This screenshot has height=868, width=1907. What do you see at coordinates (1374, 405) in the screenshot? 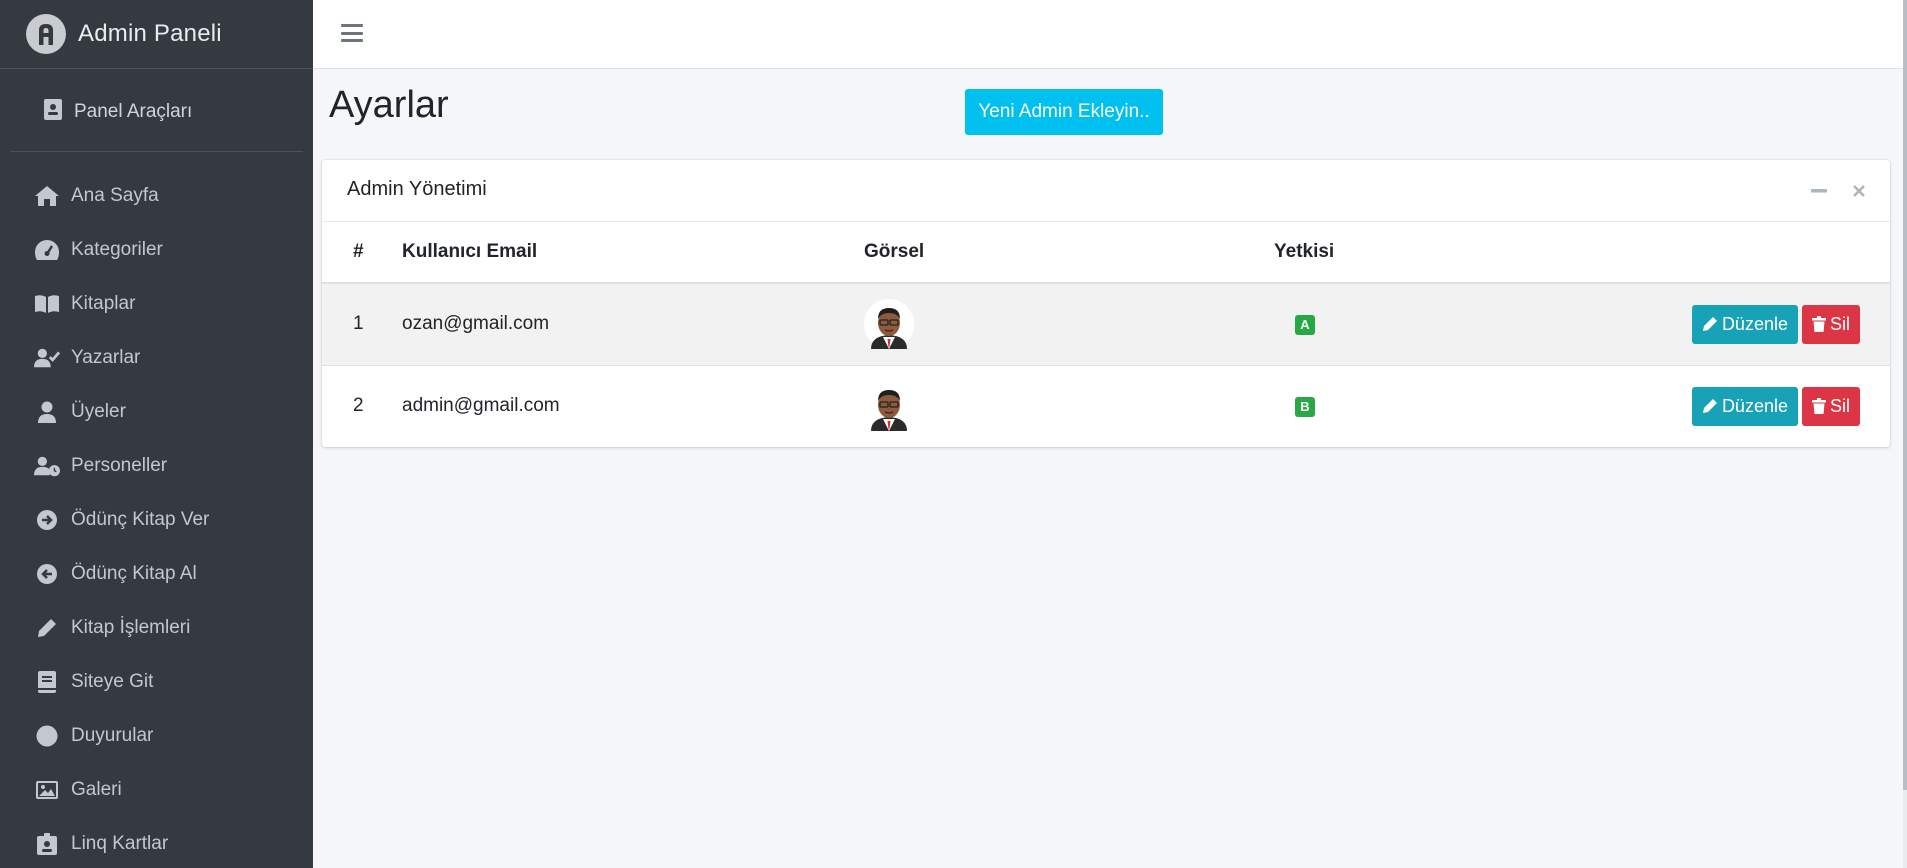
I see `row-role-cell: B` at bounding box center [1374, 405].